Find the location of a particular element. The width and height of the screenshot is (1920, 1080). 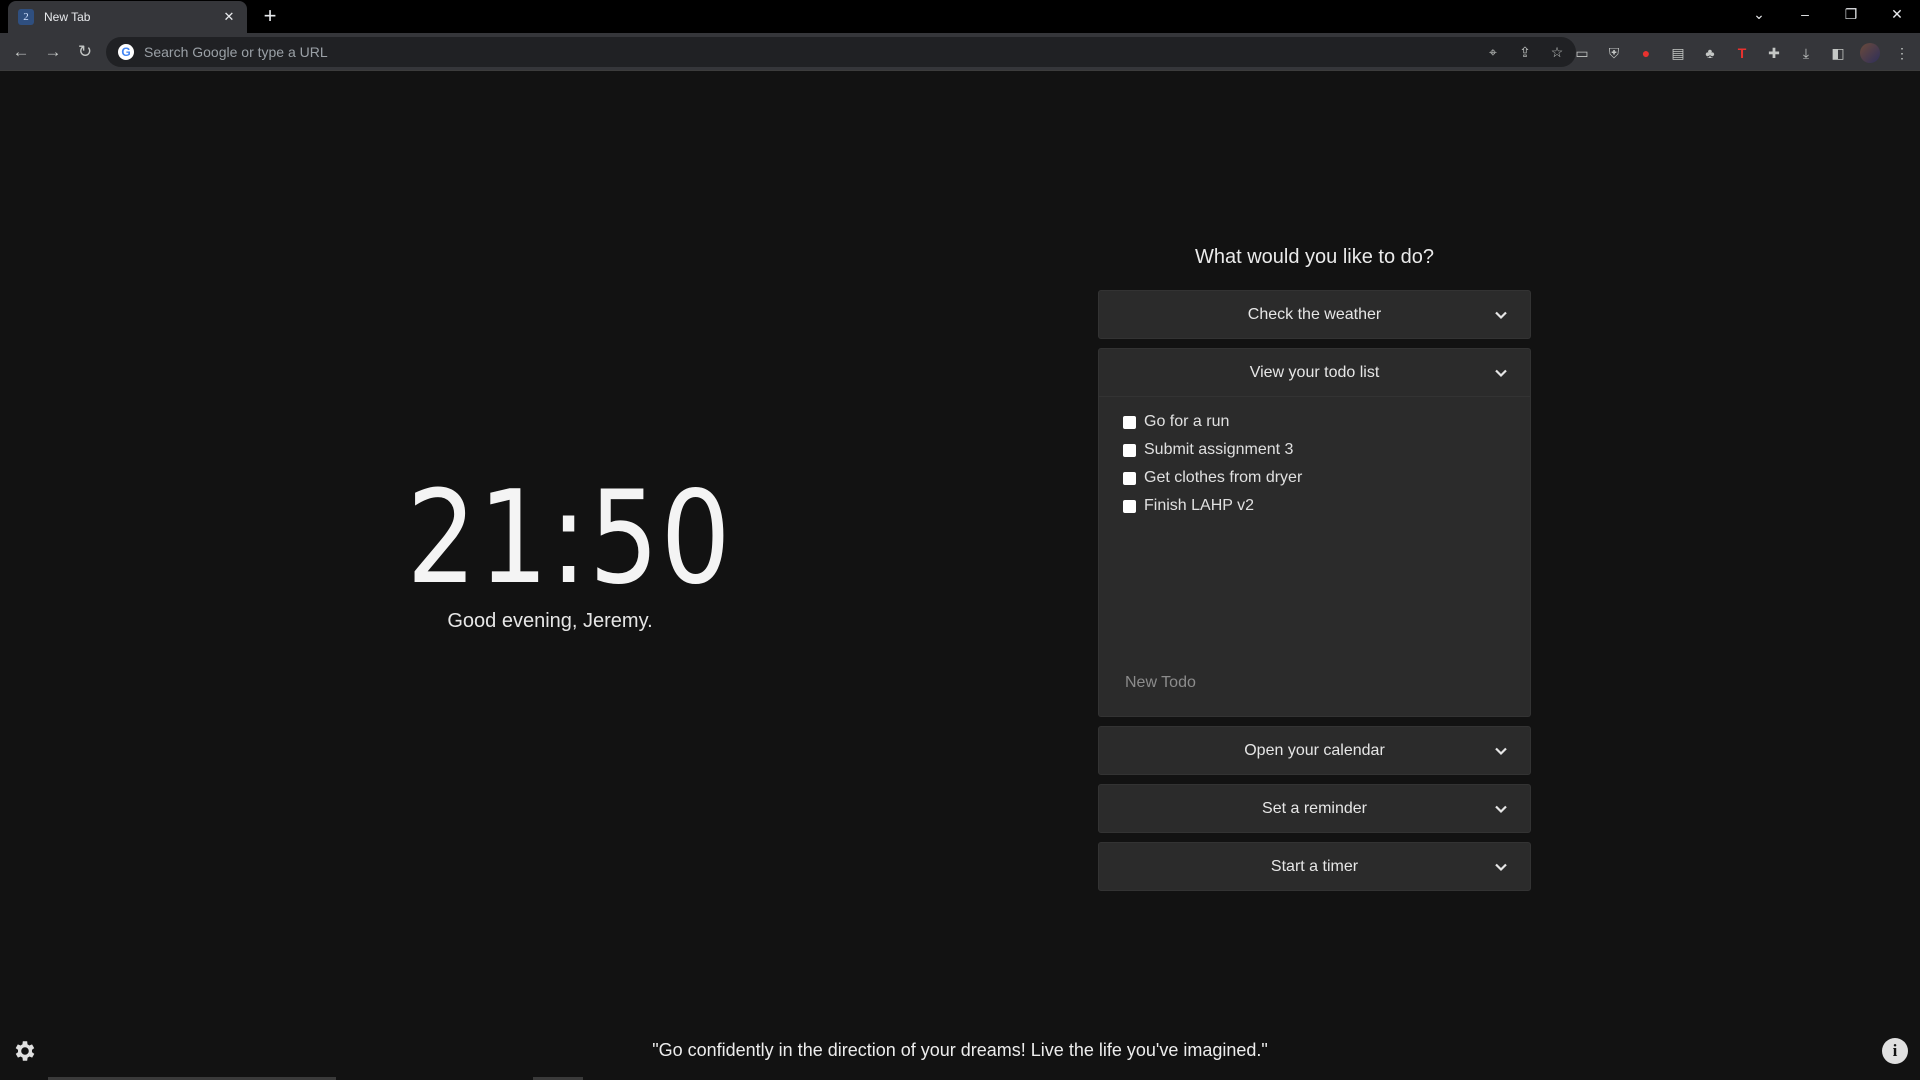

share-icon: ⇪ is located at coordinates (1525, 52).